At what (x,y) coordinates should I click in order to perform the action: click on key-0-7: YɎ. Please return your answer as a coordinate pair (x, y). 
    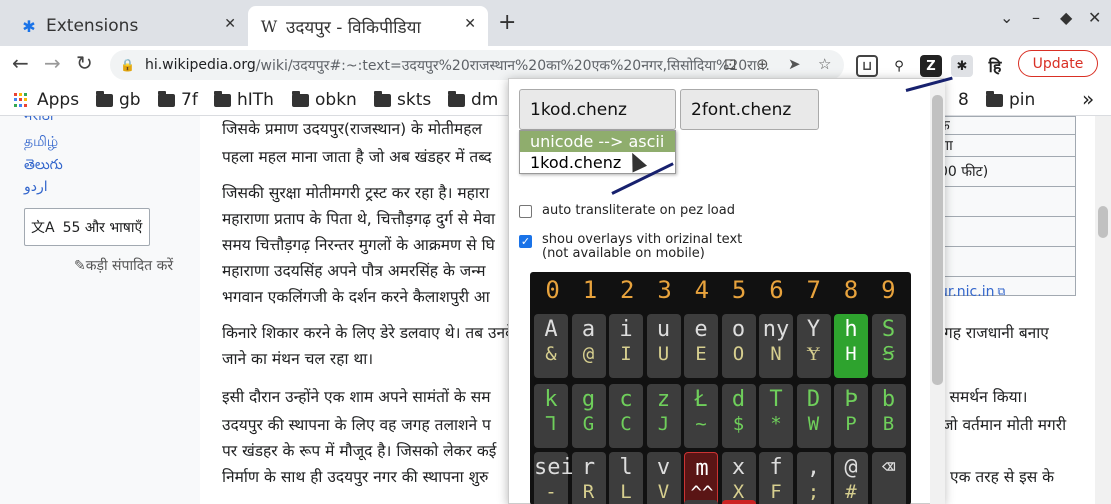
    Looking at the image, I should click on (813, 346).